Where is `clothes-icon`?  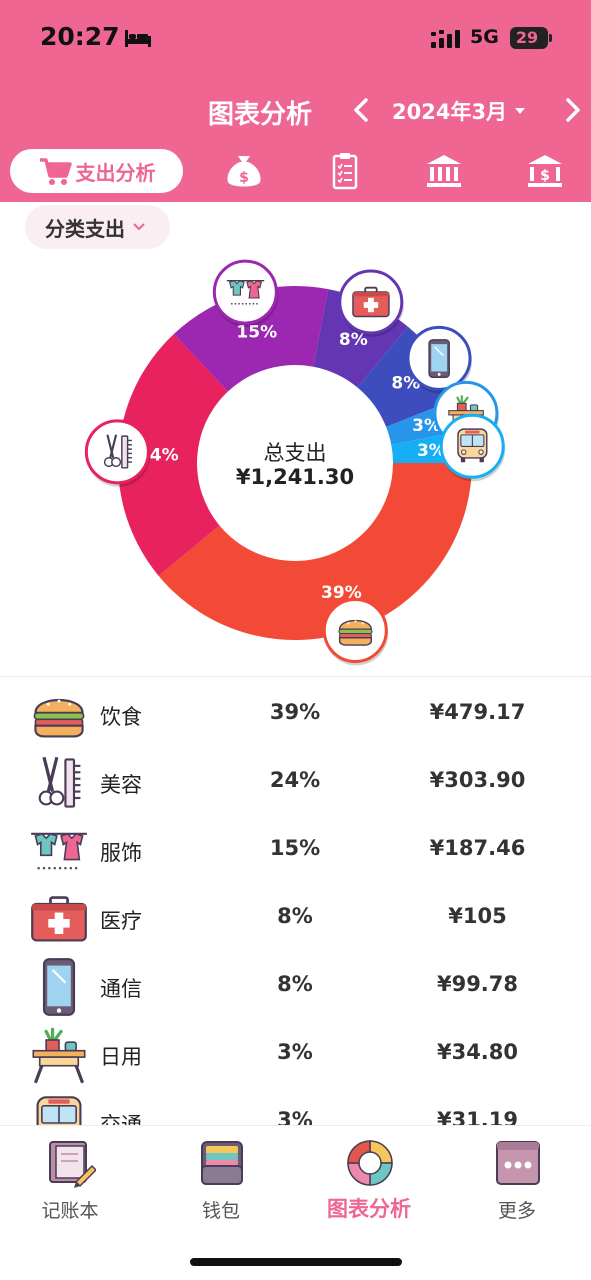 clothes-icon is located at coordinates (59, 851).